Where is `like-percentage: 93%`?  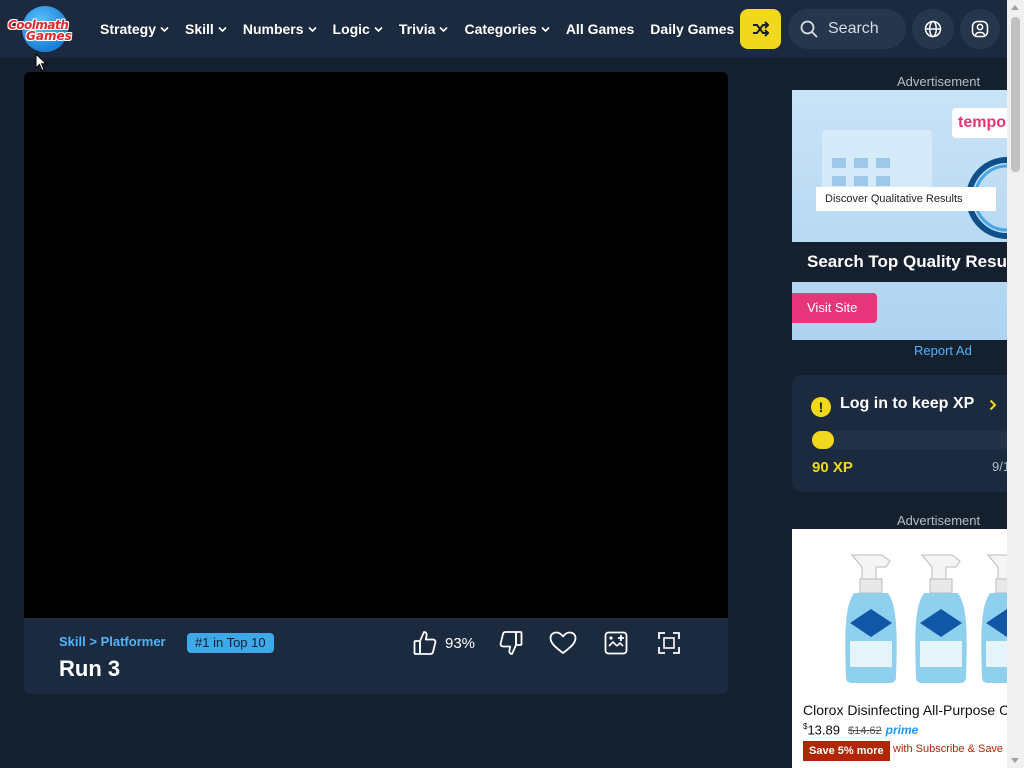
like-percentage: 93% is located at coordinates (460, 643).